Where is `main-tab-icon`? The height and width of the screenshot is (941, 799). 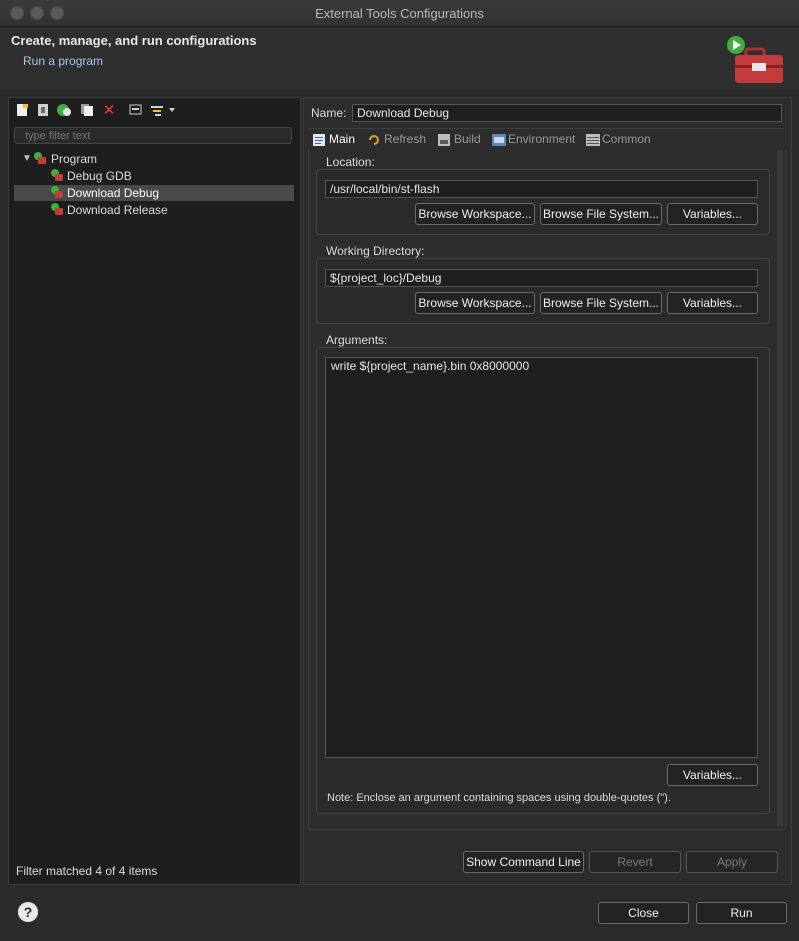
main-tab-icon is located at coordinates (319, 139).